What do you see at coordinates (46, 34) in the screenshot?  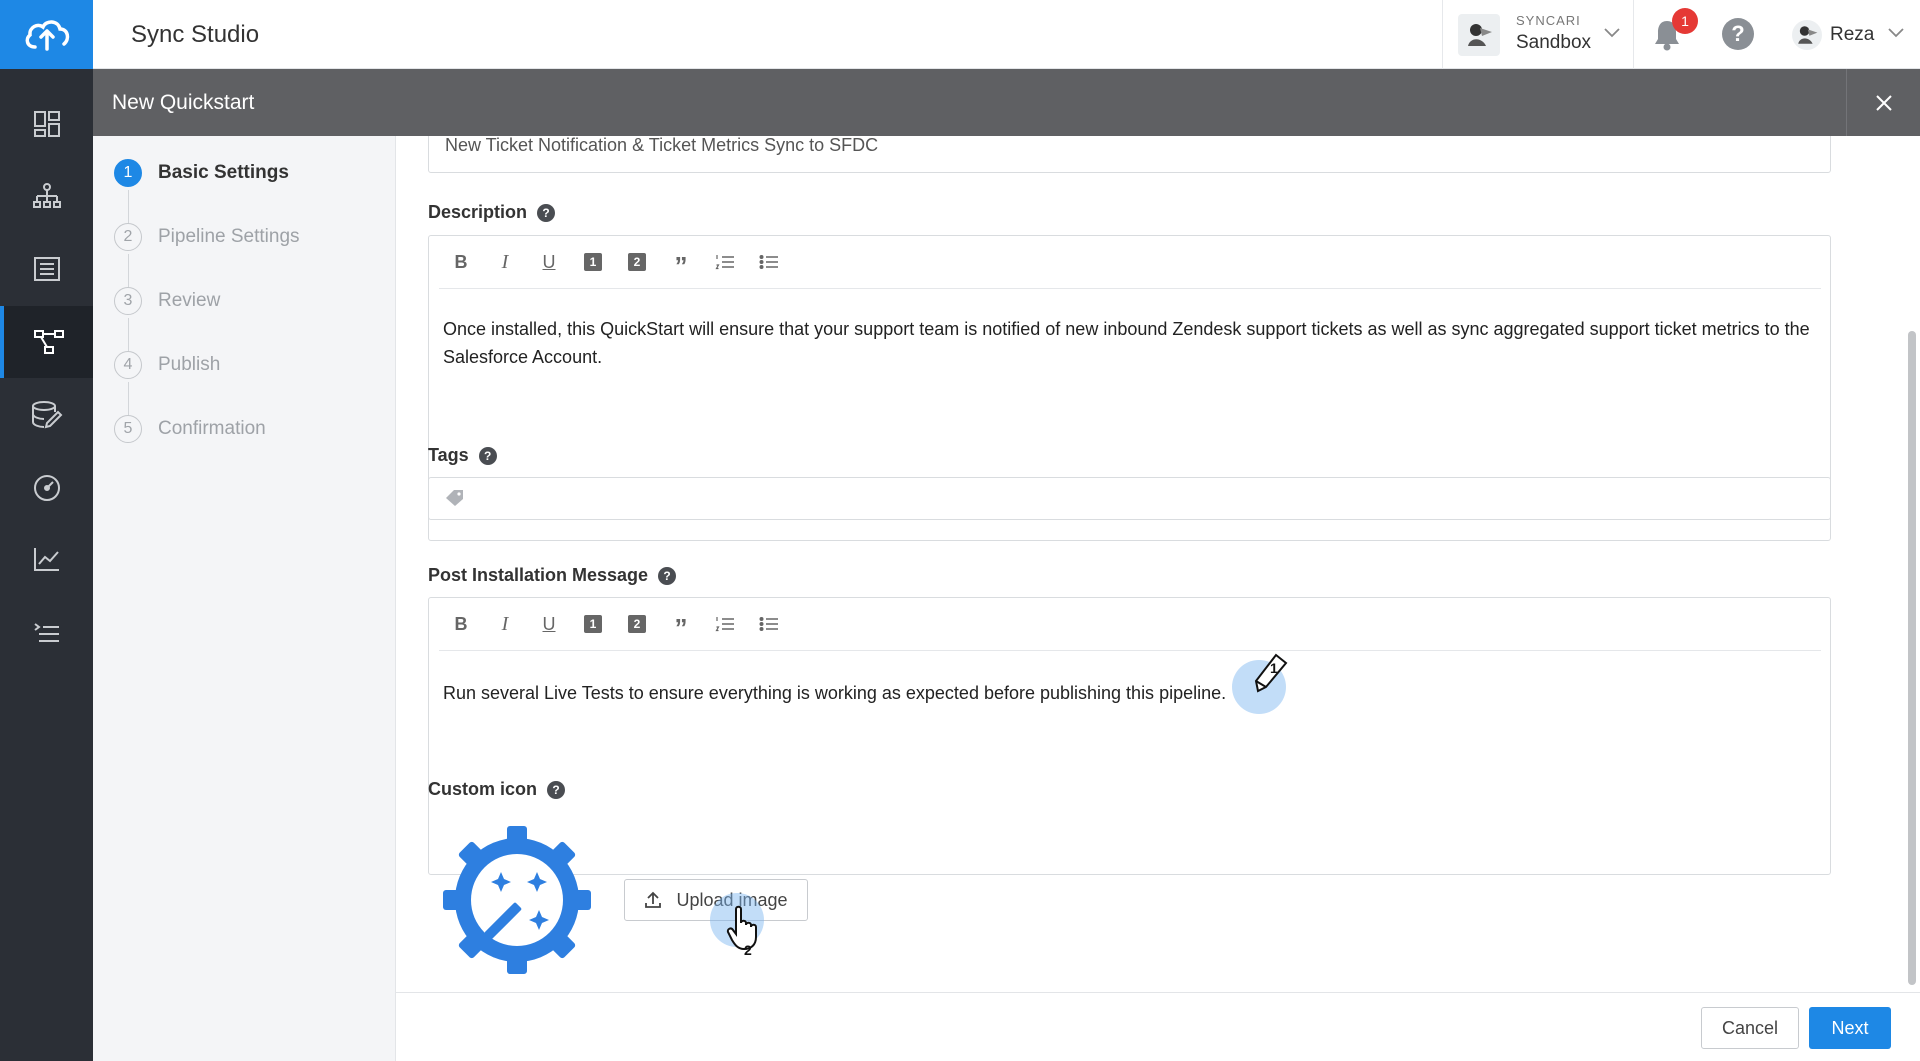 I see `cloud-logo-icon` at bounding box center [46, 34].